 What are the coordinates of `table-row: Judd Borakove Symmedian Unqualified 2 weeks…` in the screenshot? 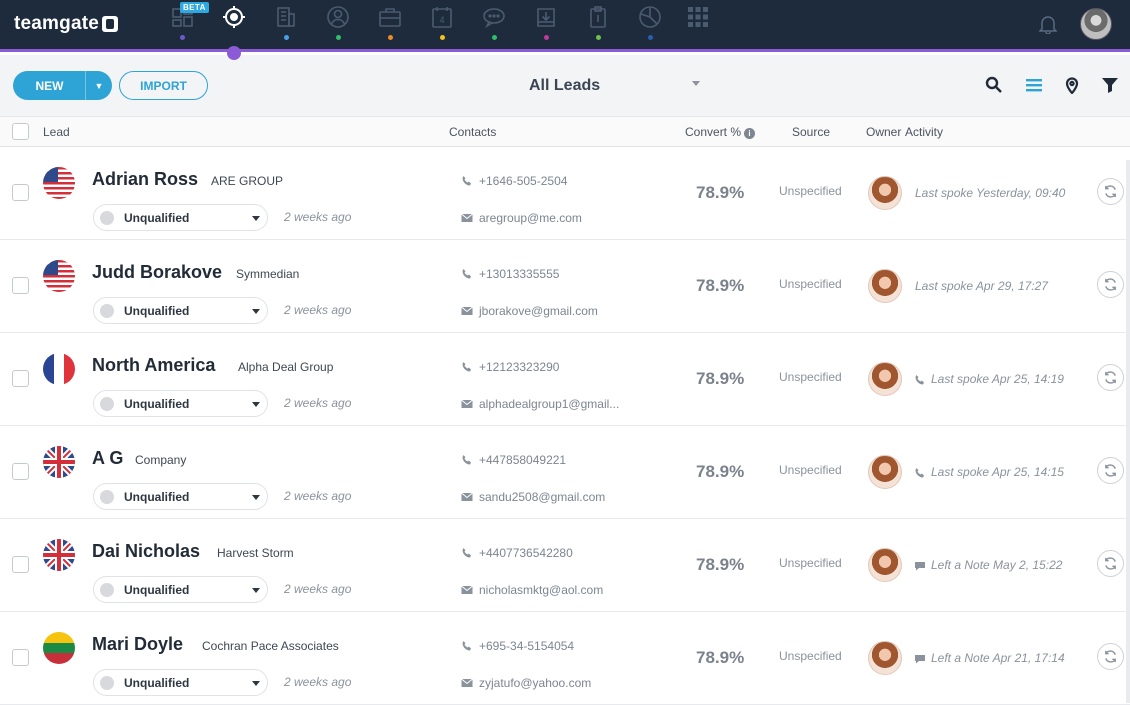 It's located at (565, 286).